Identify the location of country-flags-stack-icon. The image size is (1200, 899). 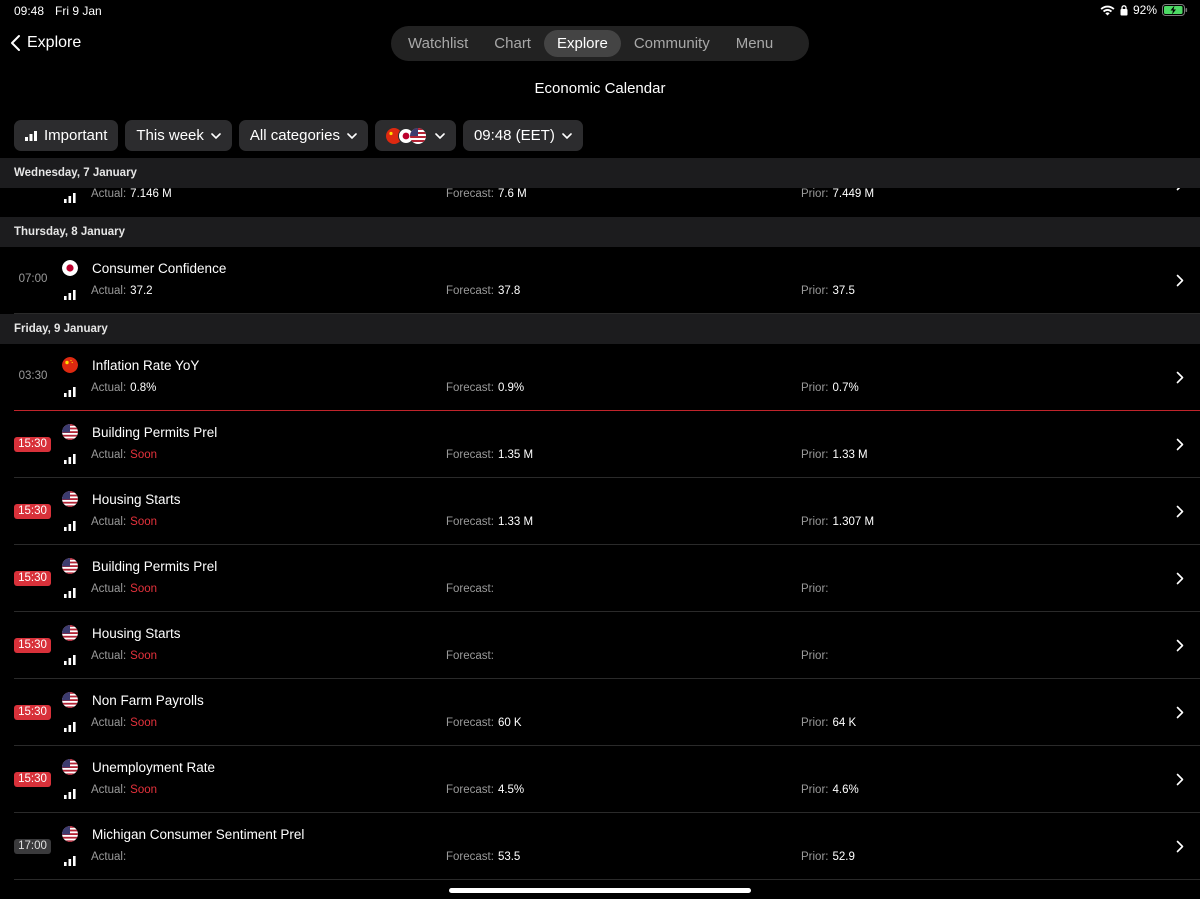
(406, 135).